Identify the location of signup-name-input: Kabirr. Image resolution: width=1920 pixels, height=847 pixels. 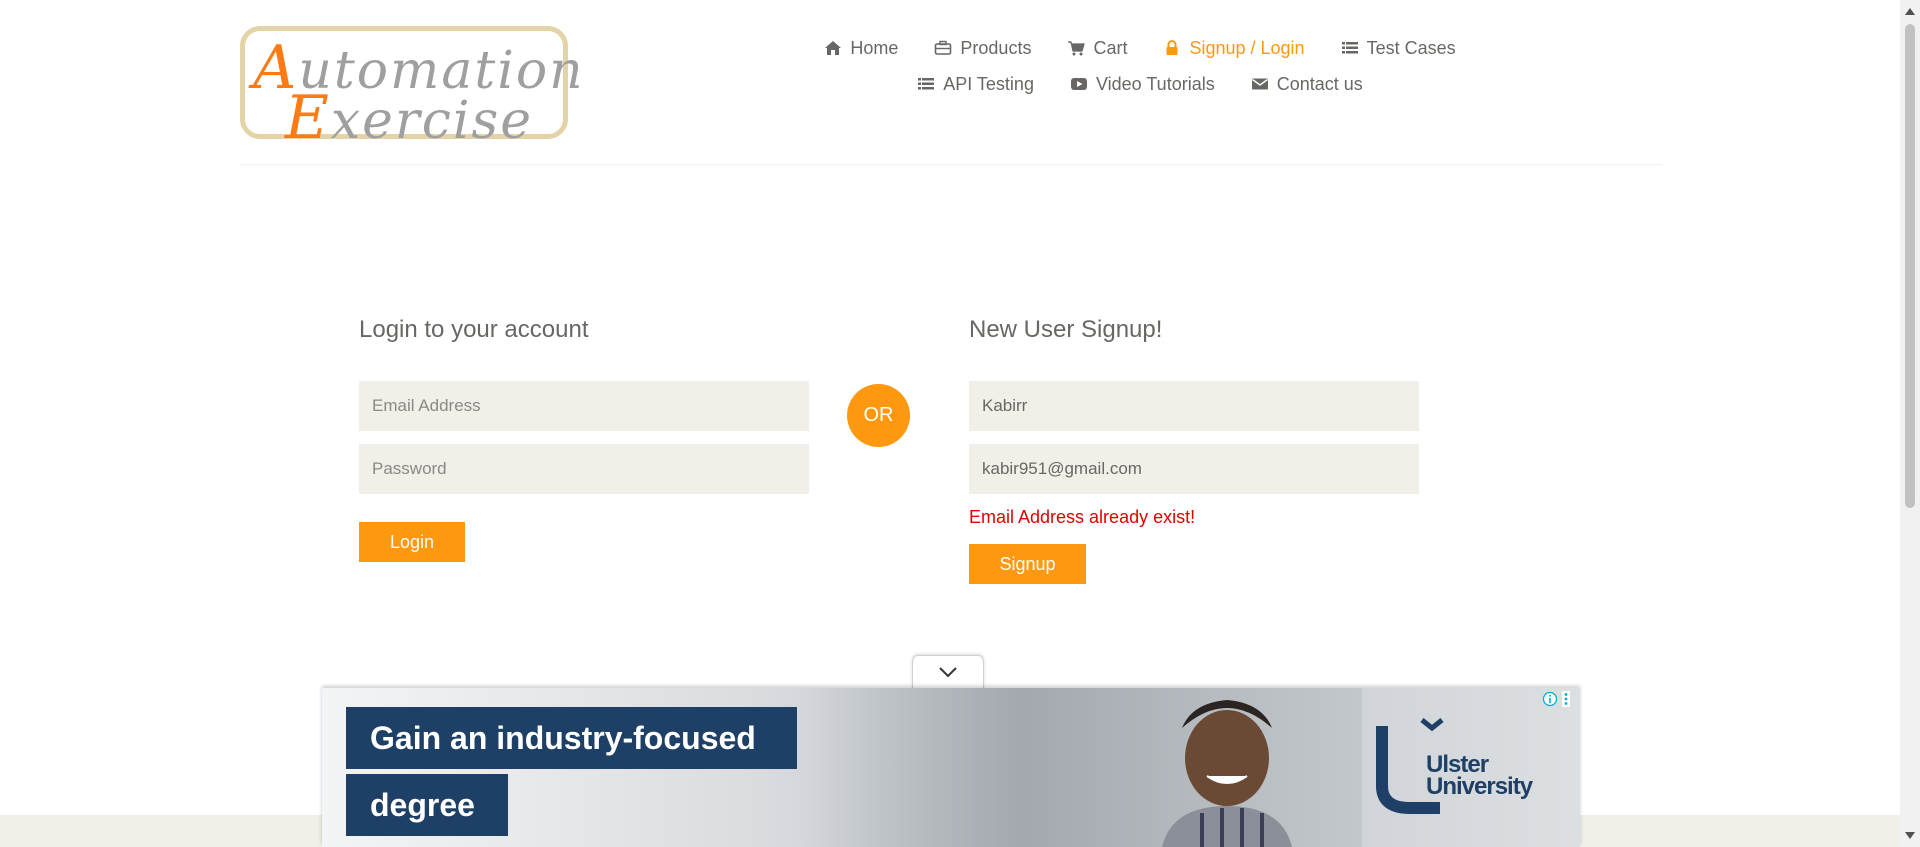
(1194, 406).